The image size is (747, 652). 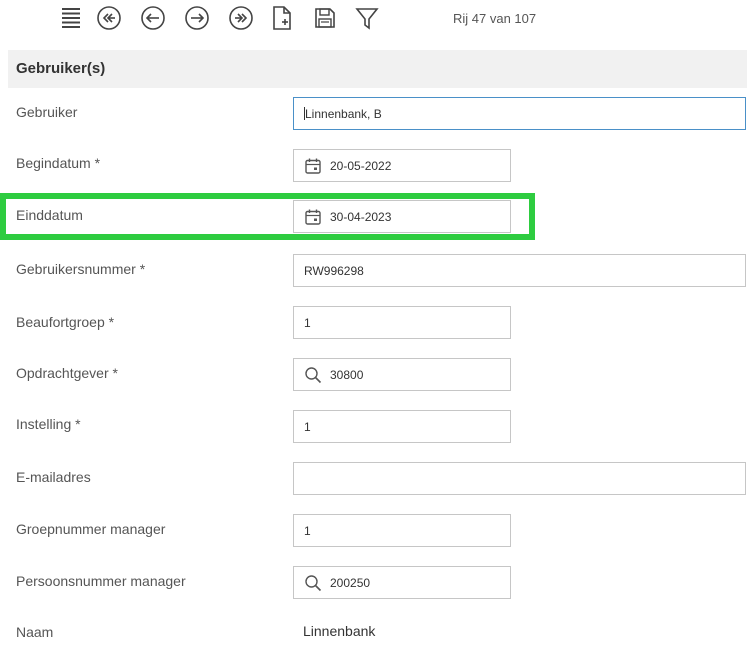 I want to click on next-record-icon, so click(x=197, y=18).